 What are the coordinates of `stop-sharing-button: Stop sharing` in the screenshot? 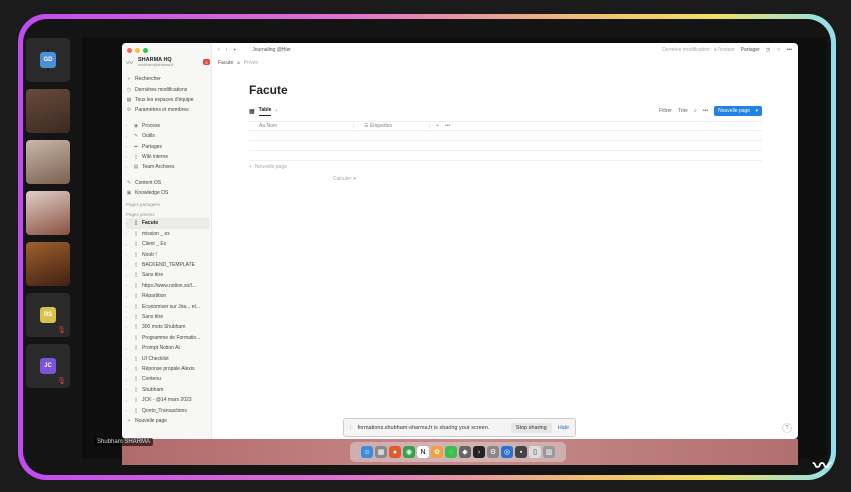 It's located at (531, 427).